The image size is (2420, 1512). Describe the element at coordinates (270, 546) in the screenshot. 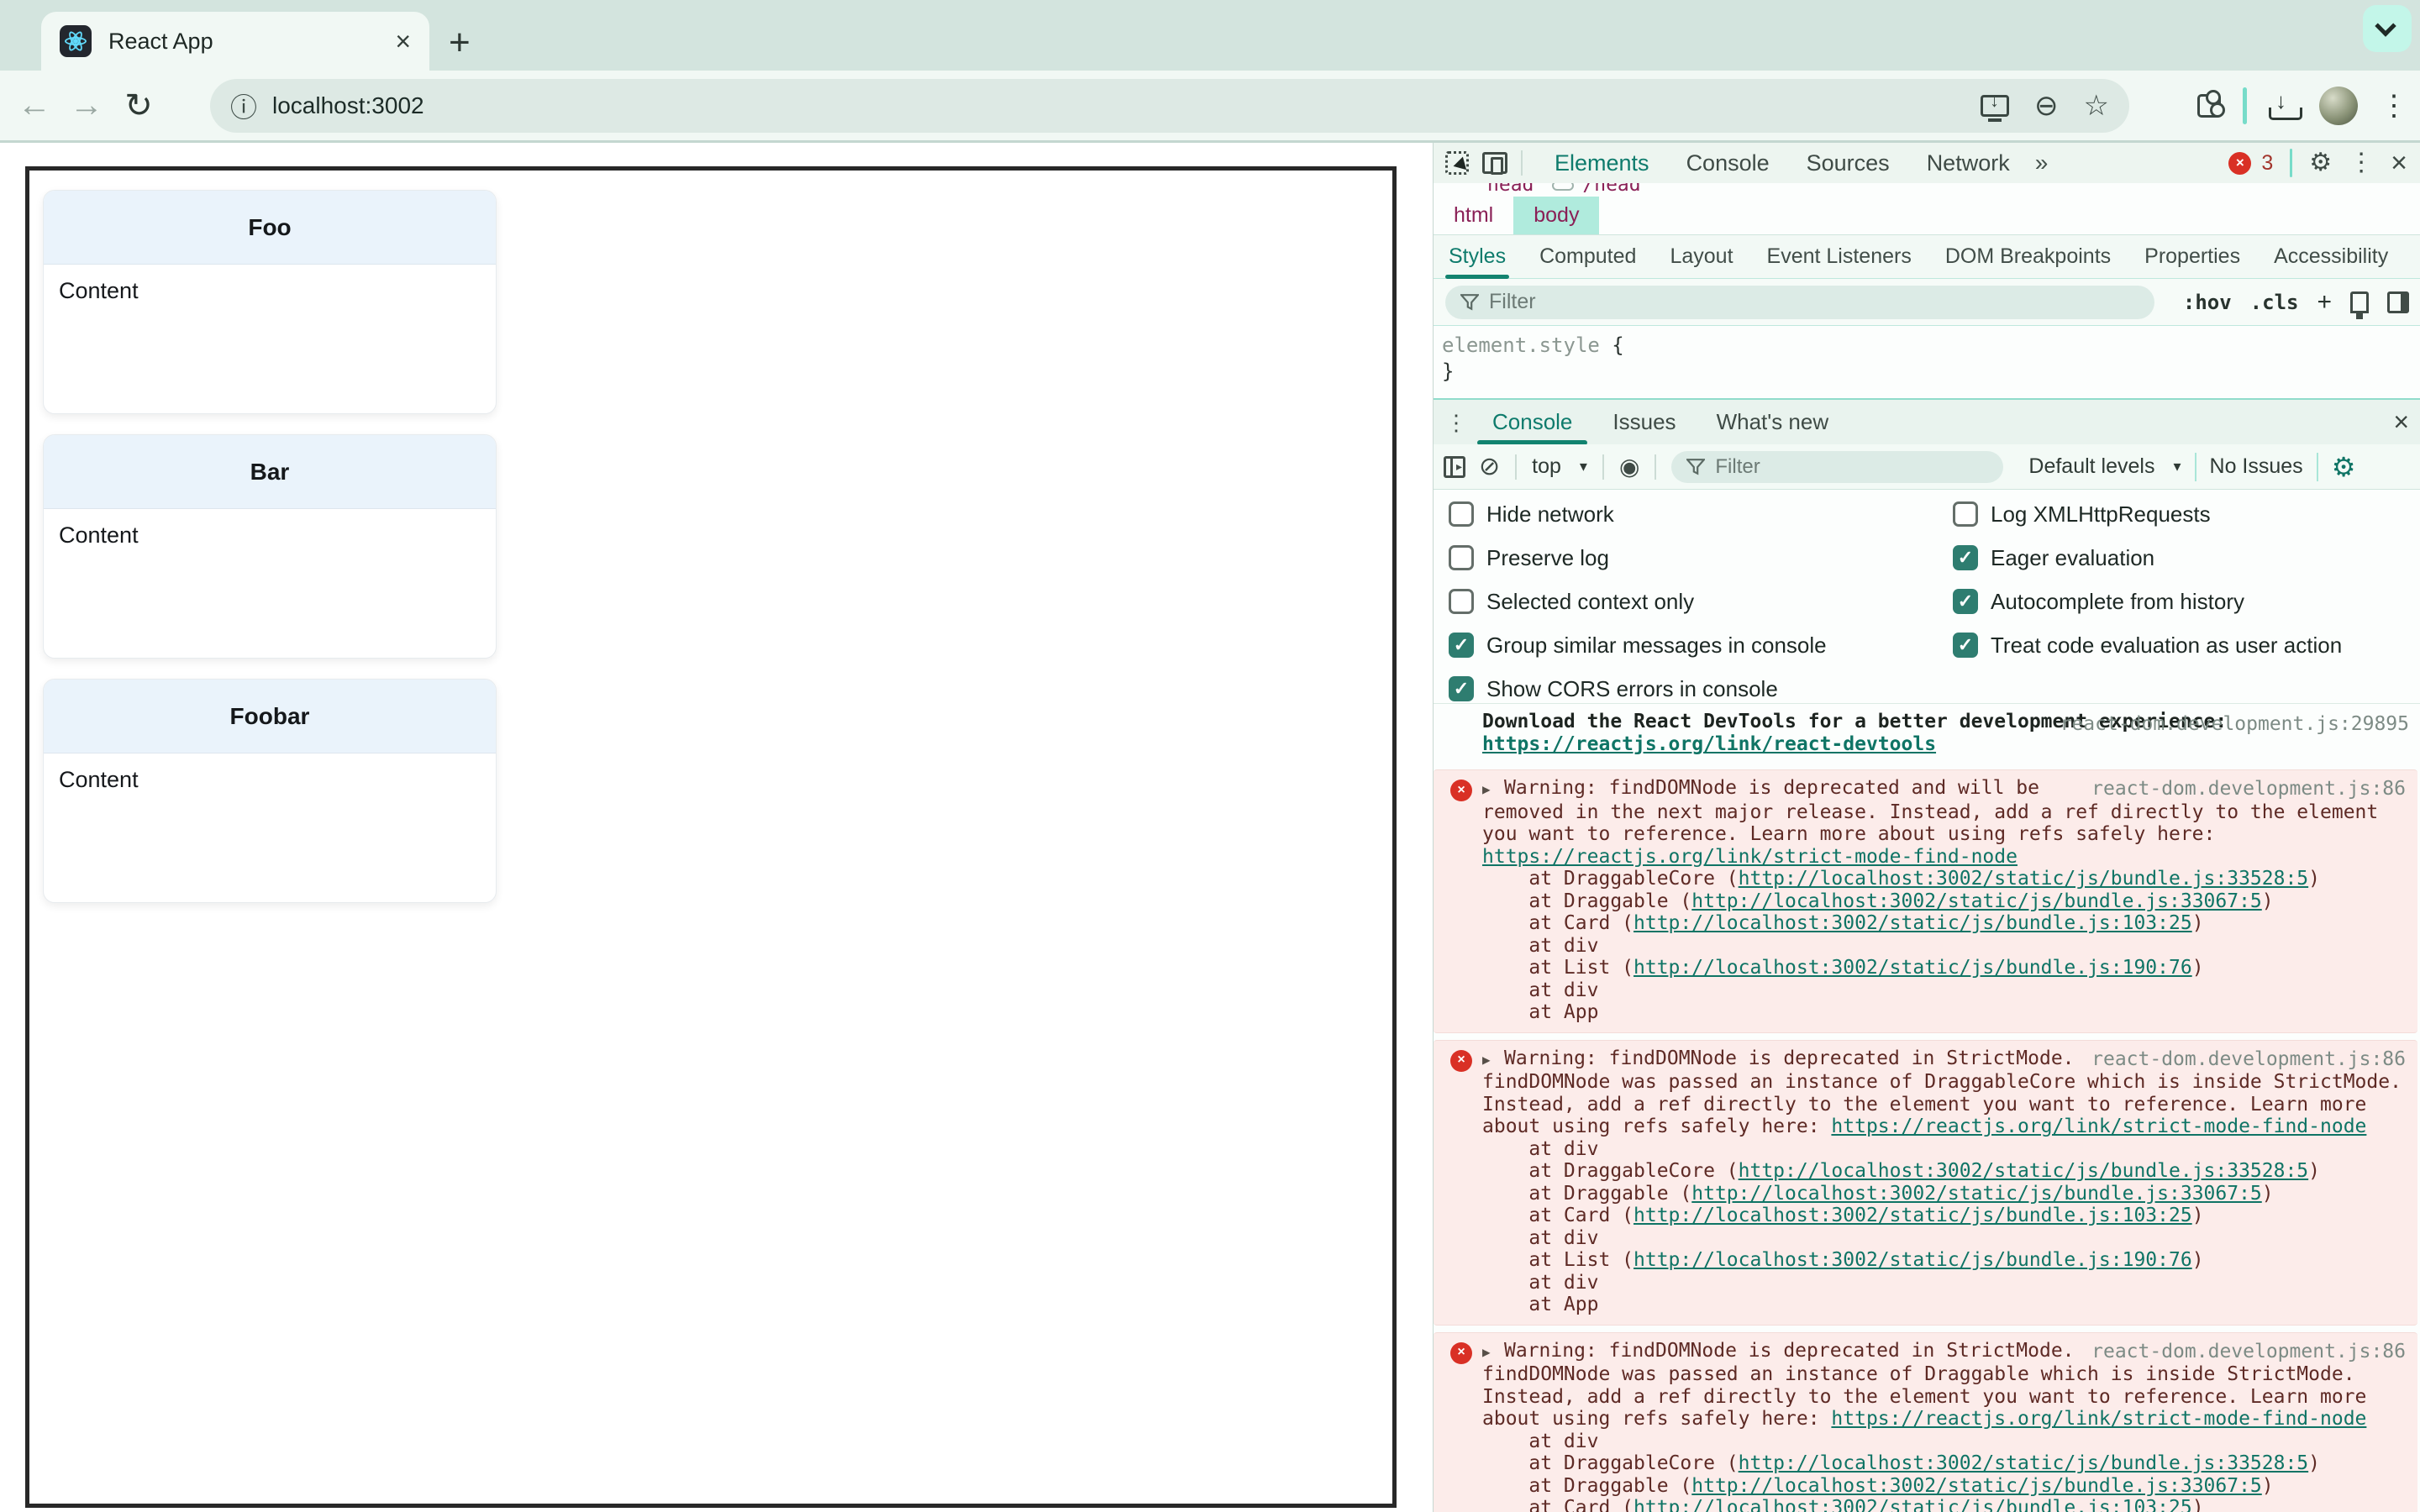

I see `card: Bar Content` at that location.